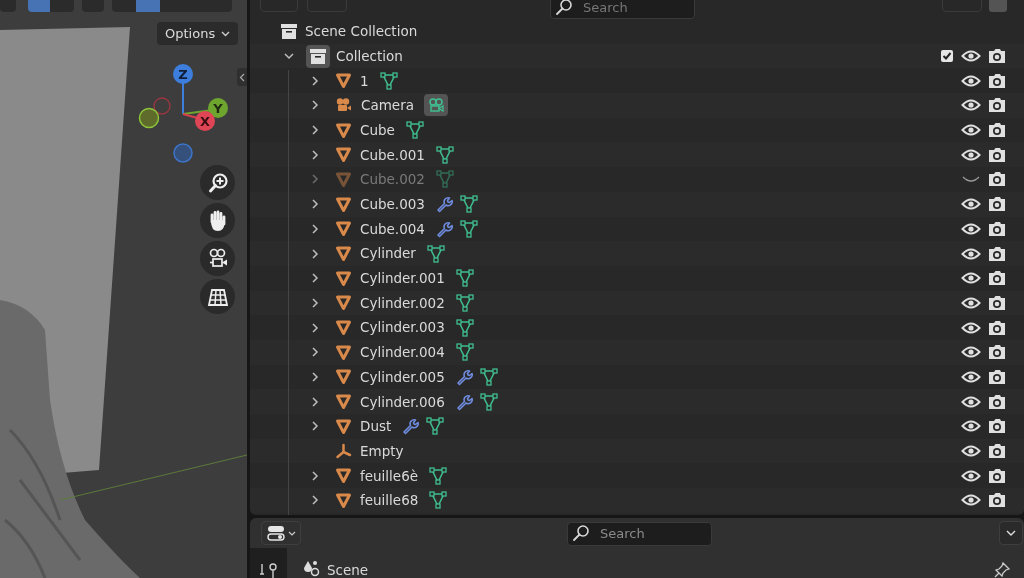  I want to click on sidebar-toggle, so click(242, 77).